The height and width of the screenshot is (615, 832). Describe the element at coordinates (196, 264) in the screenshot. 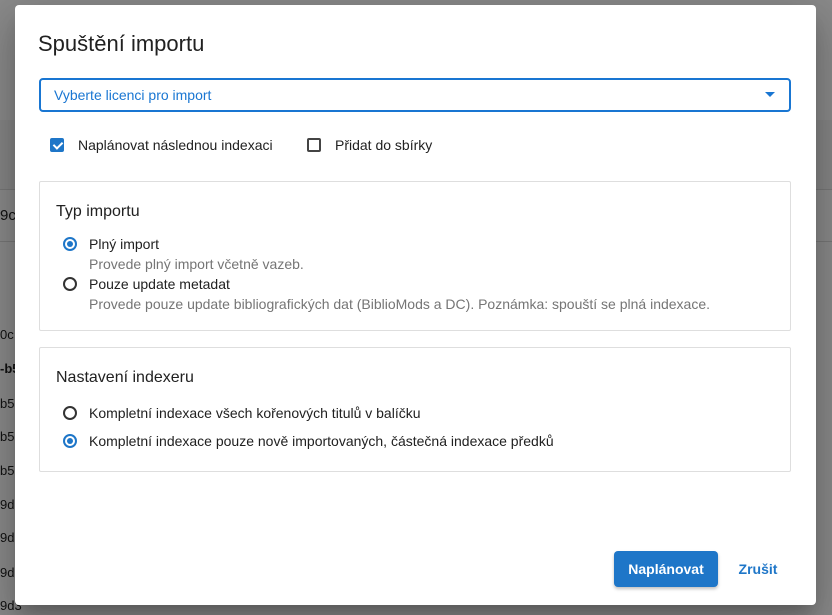

I see `full-import-description: Provede plný import včetně vazeb.` at that location.